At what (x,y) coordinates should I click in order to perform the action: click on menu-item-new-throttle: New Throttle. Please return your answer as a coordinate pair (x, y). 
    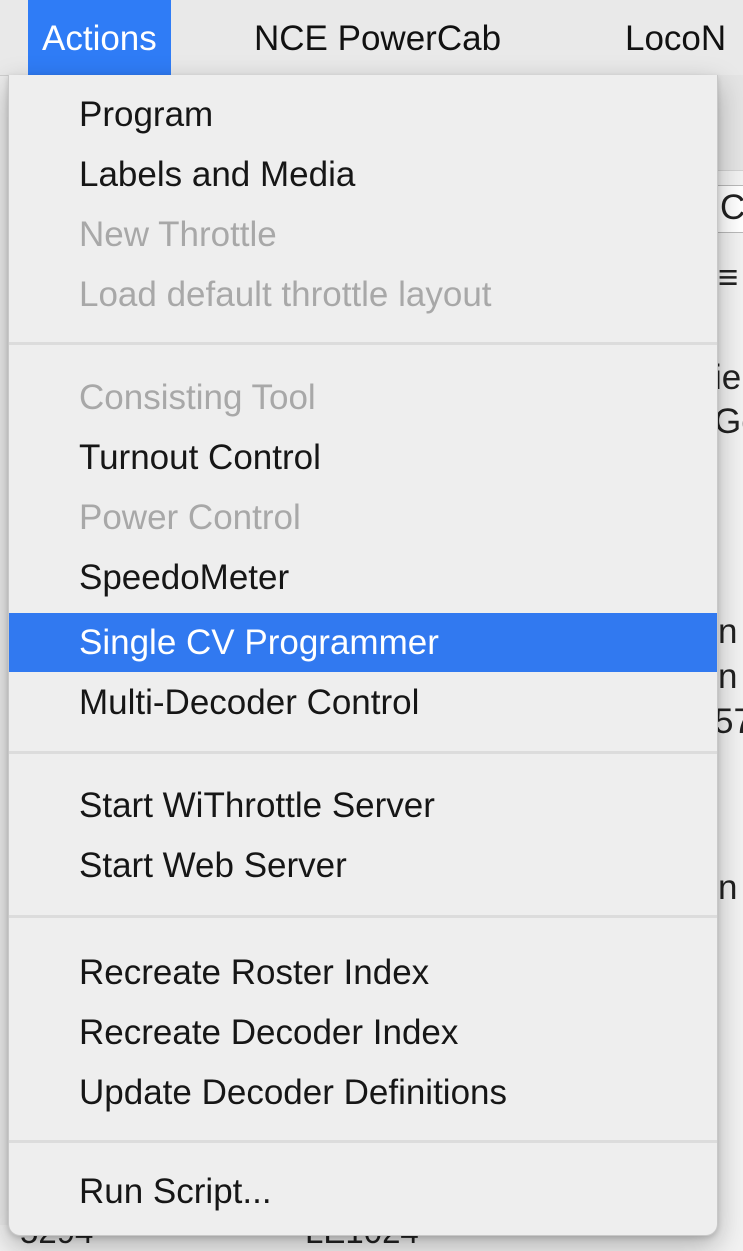
    Looking at the image, I should click on (178, 234).